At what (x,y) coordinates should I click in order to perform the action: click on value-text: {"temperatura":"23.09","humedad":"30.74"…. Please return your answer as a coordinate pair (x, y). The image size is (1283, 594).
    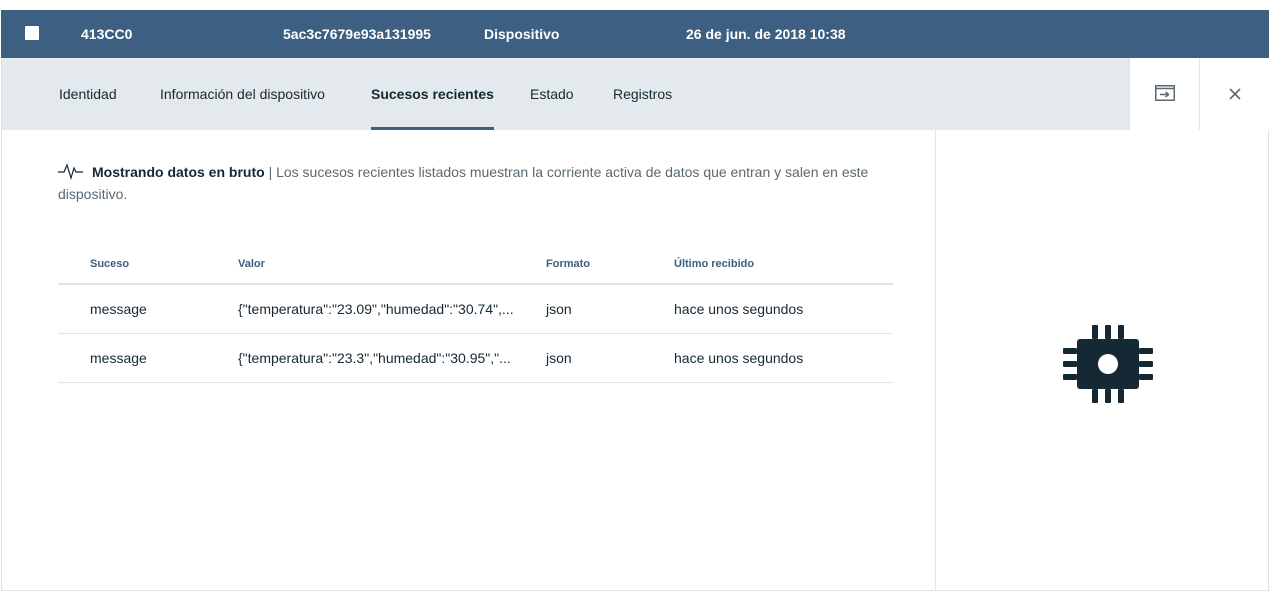
    Looking at the image, I should click on (376, 308).